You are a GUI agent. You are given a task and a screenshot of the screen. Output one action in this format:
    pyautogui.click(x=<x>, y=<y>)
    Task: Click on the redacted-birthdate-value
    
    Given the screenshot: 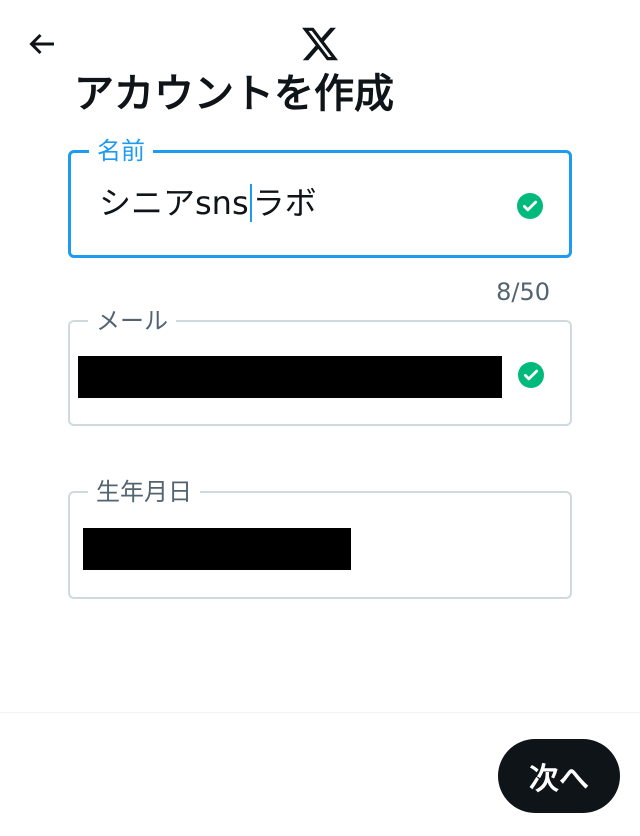 What is the action you would take?
    pyautogui.click(x=217, y=549)
    